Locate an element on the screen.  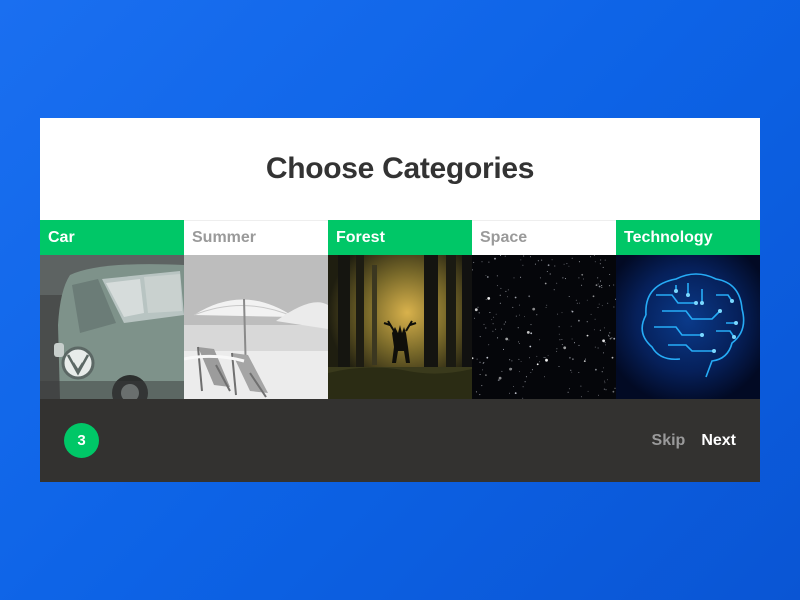
category-forest: Forest is located at coordinates (400, 309).